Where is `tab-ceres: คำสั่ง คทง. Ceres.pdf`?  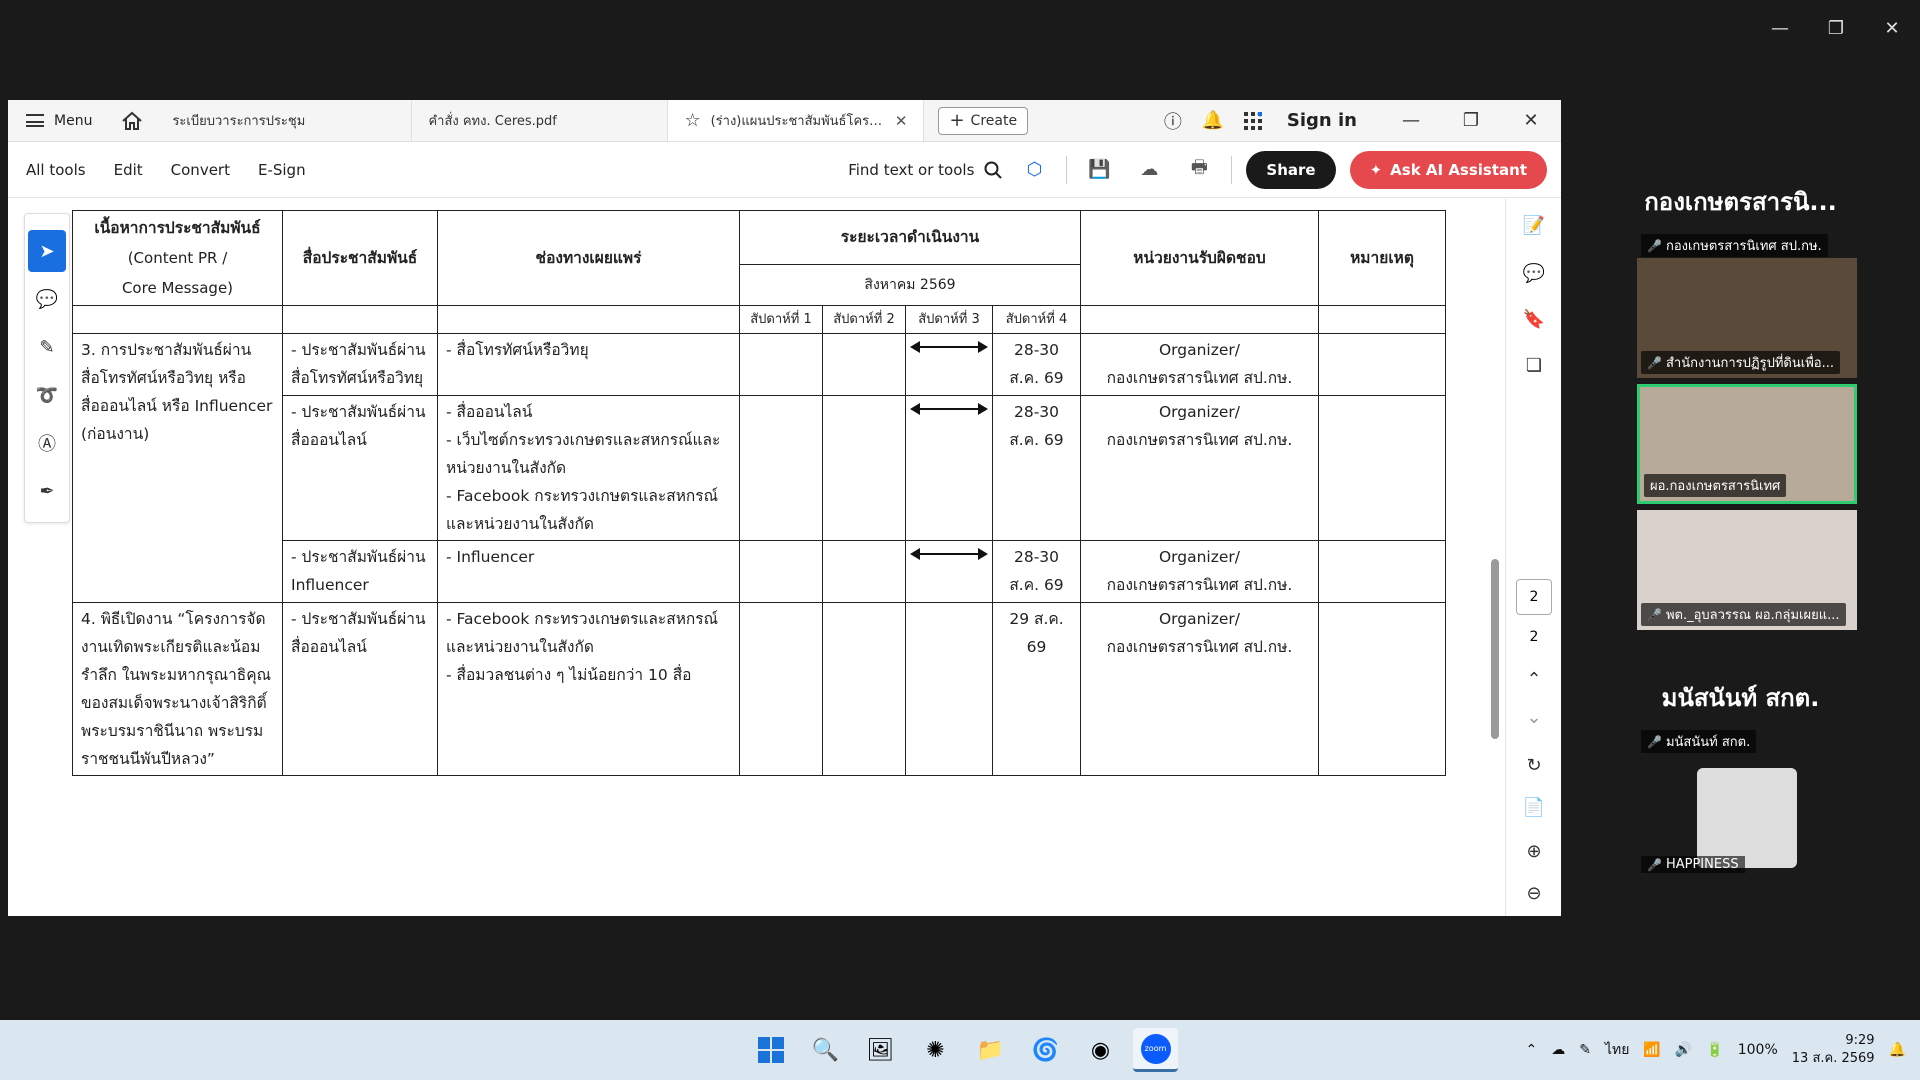
tab-ceres: คำสั่ง คทง. Ceres.pdf is located at coordinates (540, 120).